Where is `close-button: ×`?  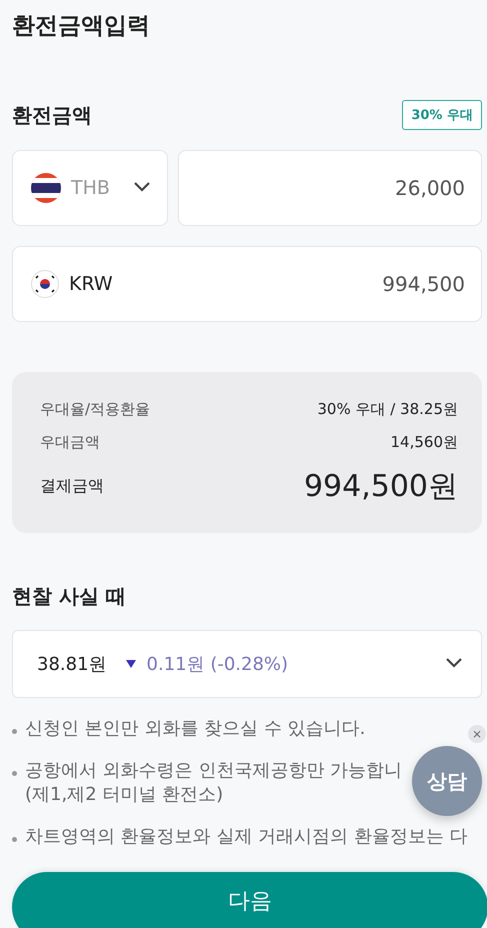
close-button: × is located at coordinates (477, 734).